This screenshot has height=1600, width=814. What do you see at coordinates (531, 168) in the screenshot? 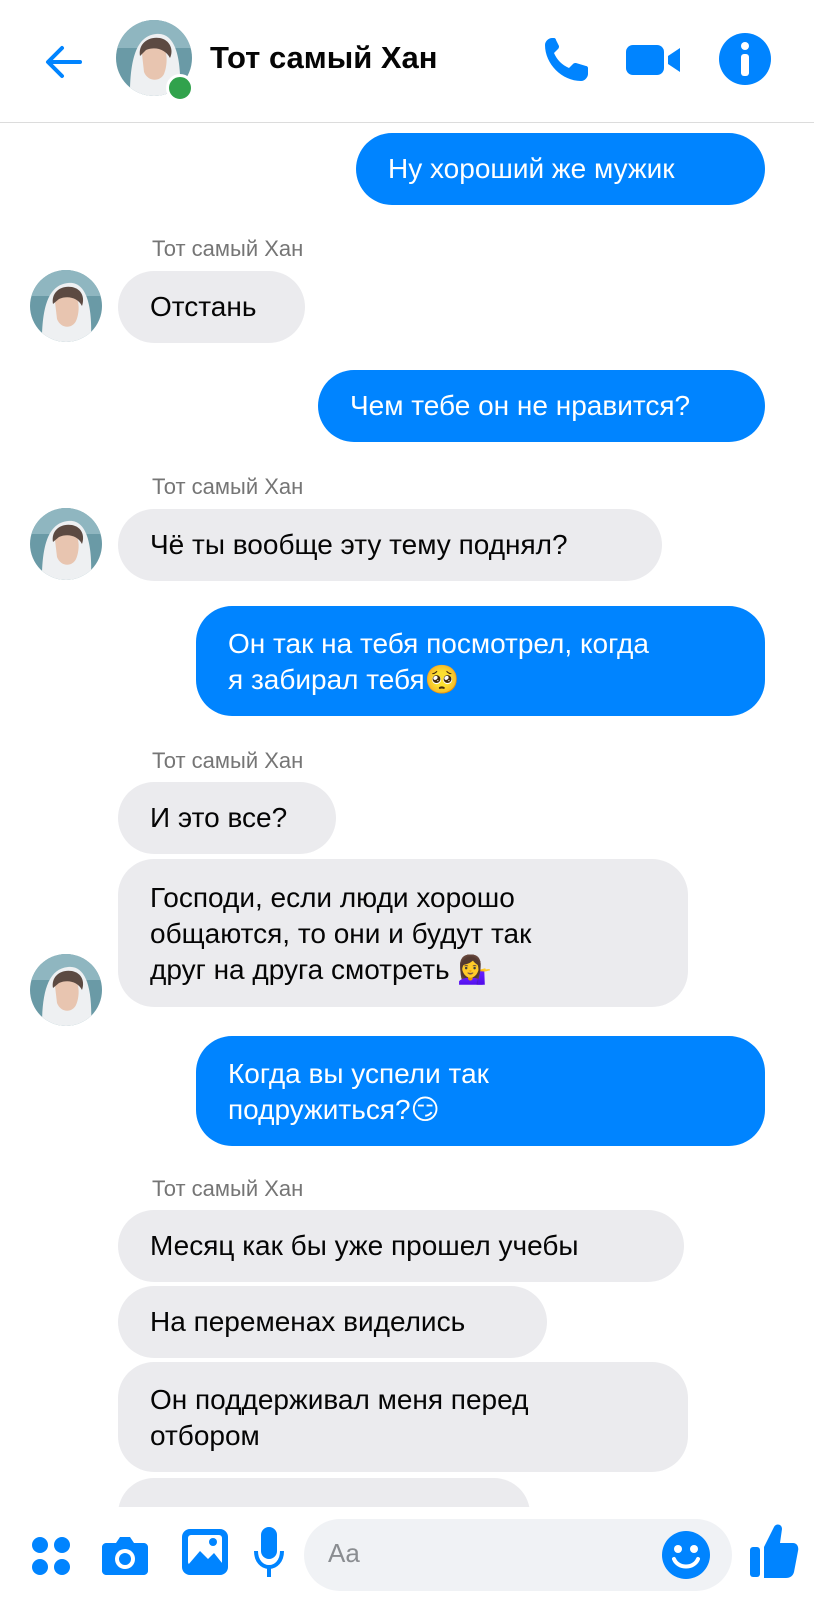
I see `message-text: Ну хороший же мужик` at bounding box center [531, 168].